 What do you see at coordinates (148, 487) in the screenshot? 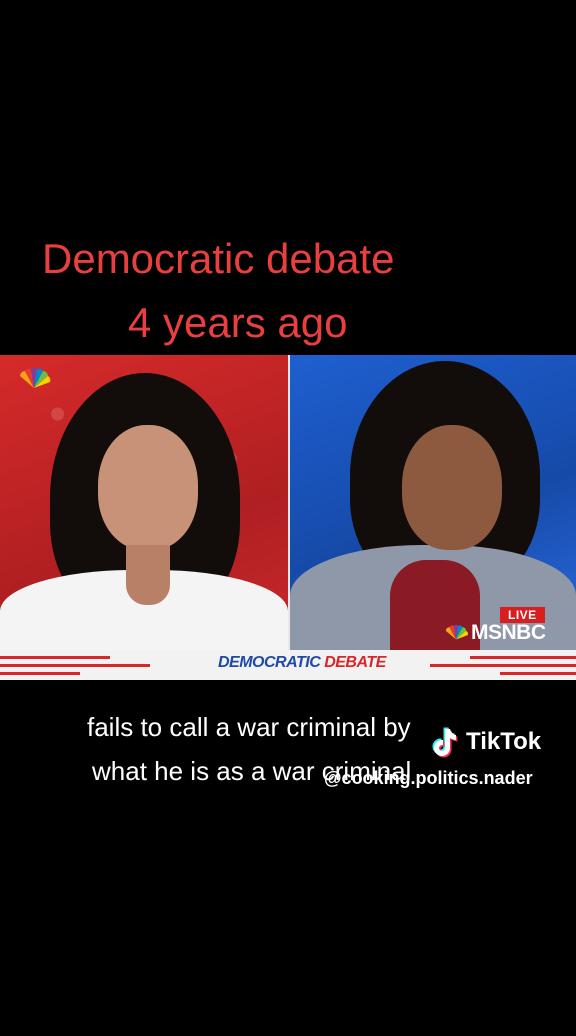
I see `left-speaker-face` at bounding box center [148, 487].